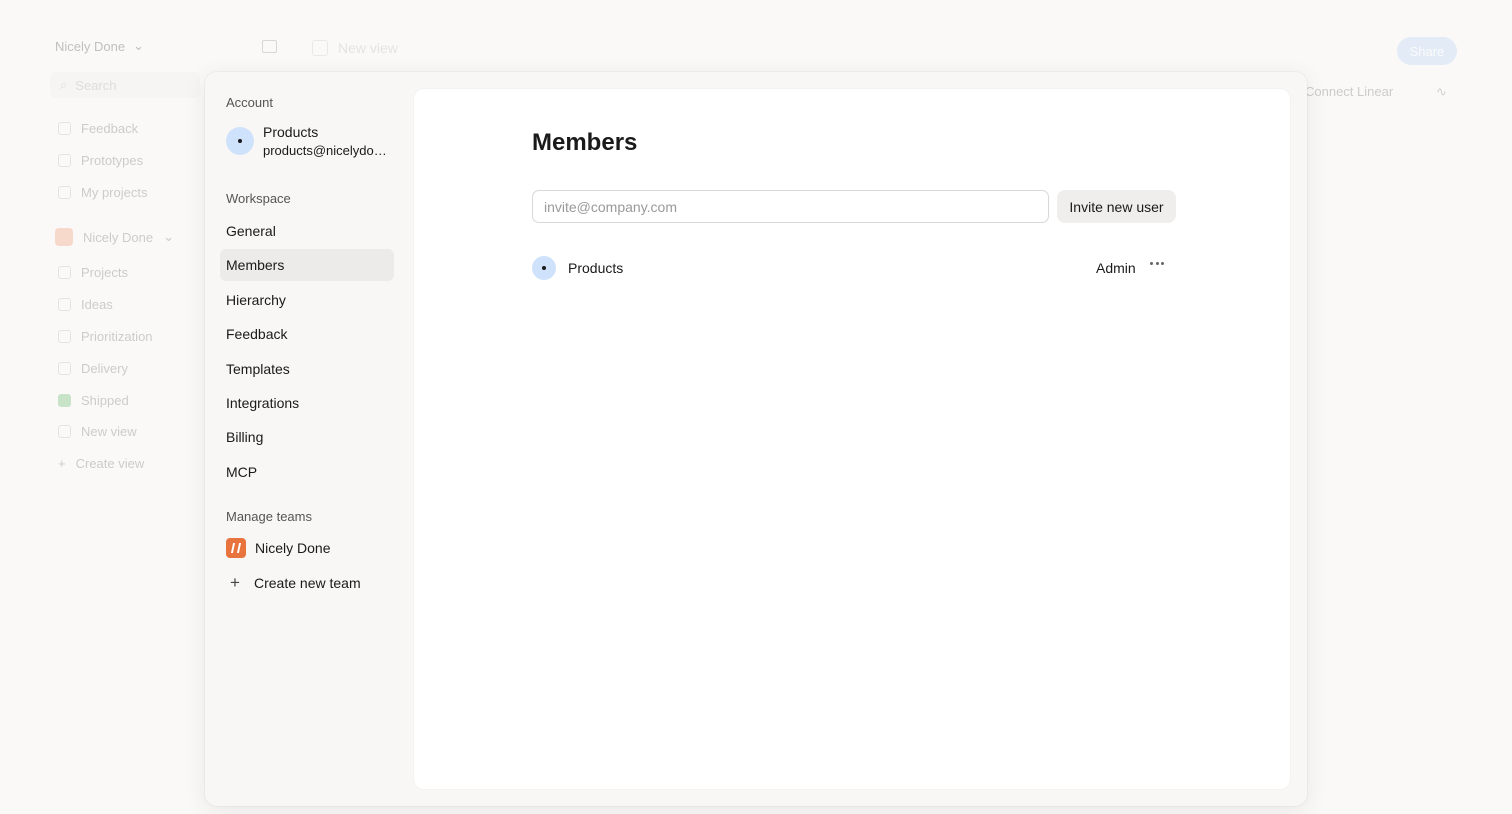 The height and width of the screenshot is (814, 1512). I want to click on ideas-icon, so click(64, 304).